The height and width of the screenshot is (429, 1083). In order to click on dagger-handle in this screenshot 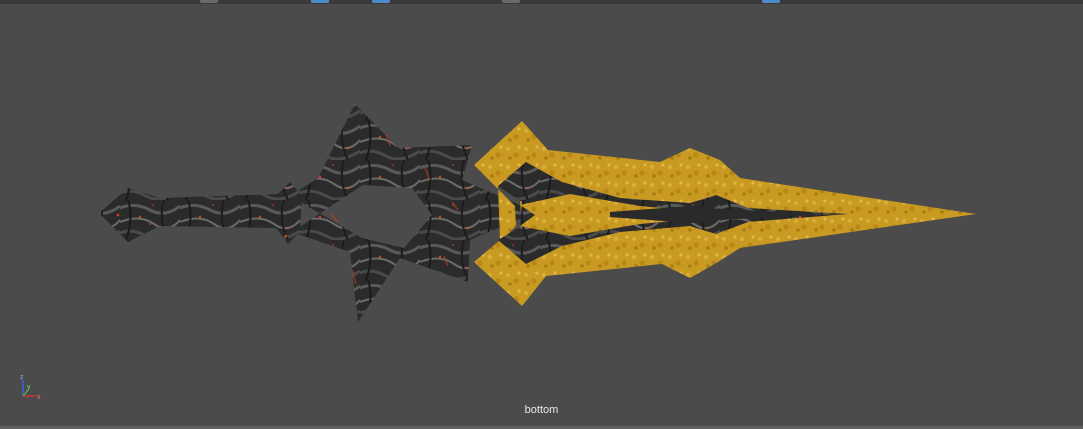, I will do `click(200, 213)`.